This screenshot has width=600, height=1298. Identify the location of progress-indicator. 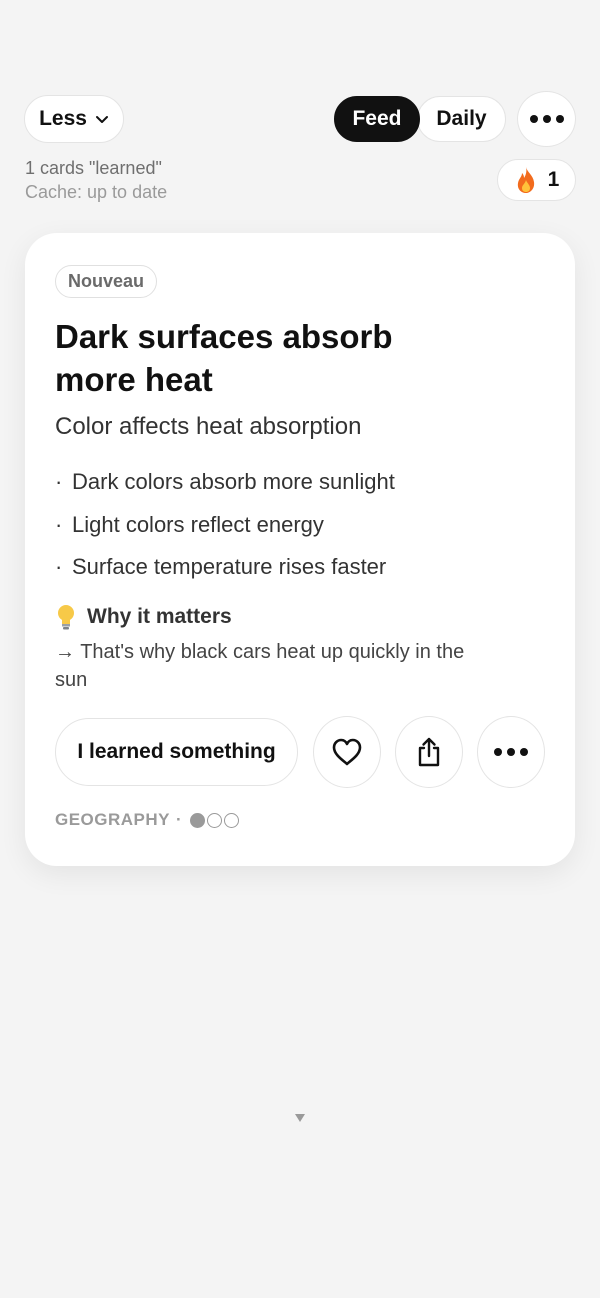
(215, 820).